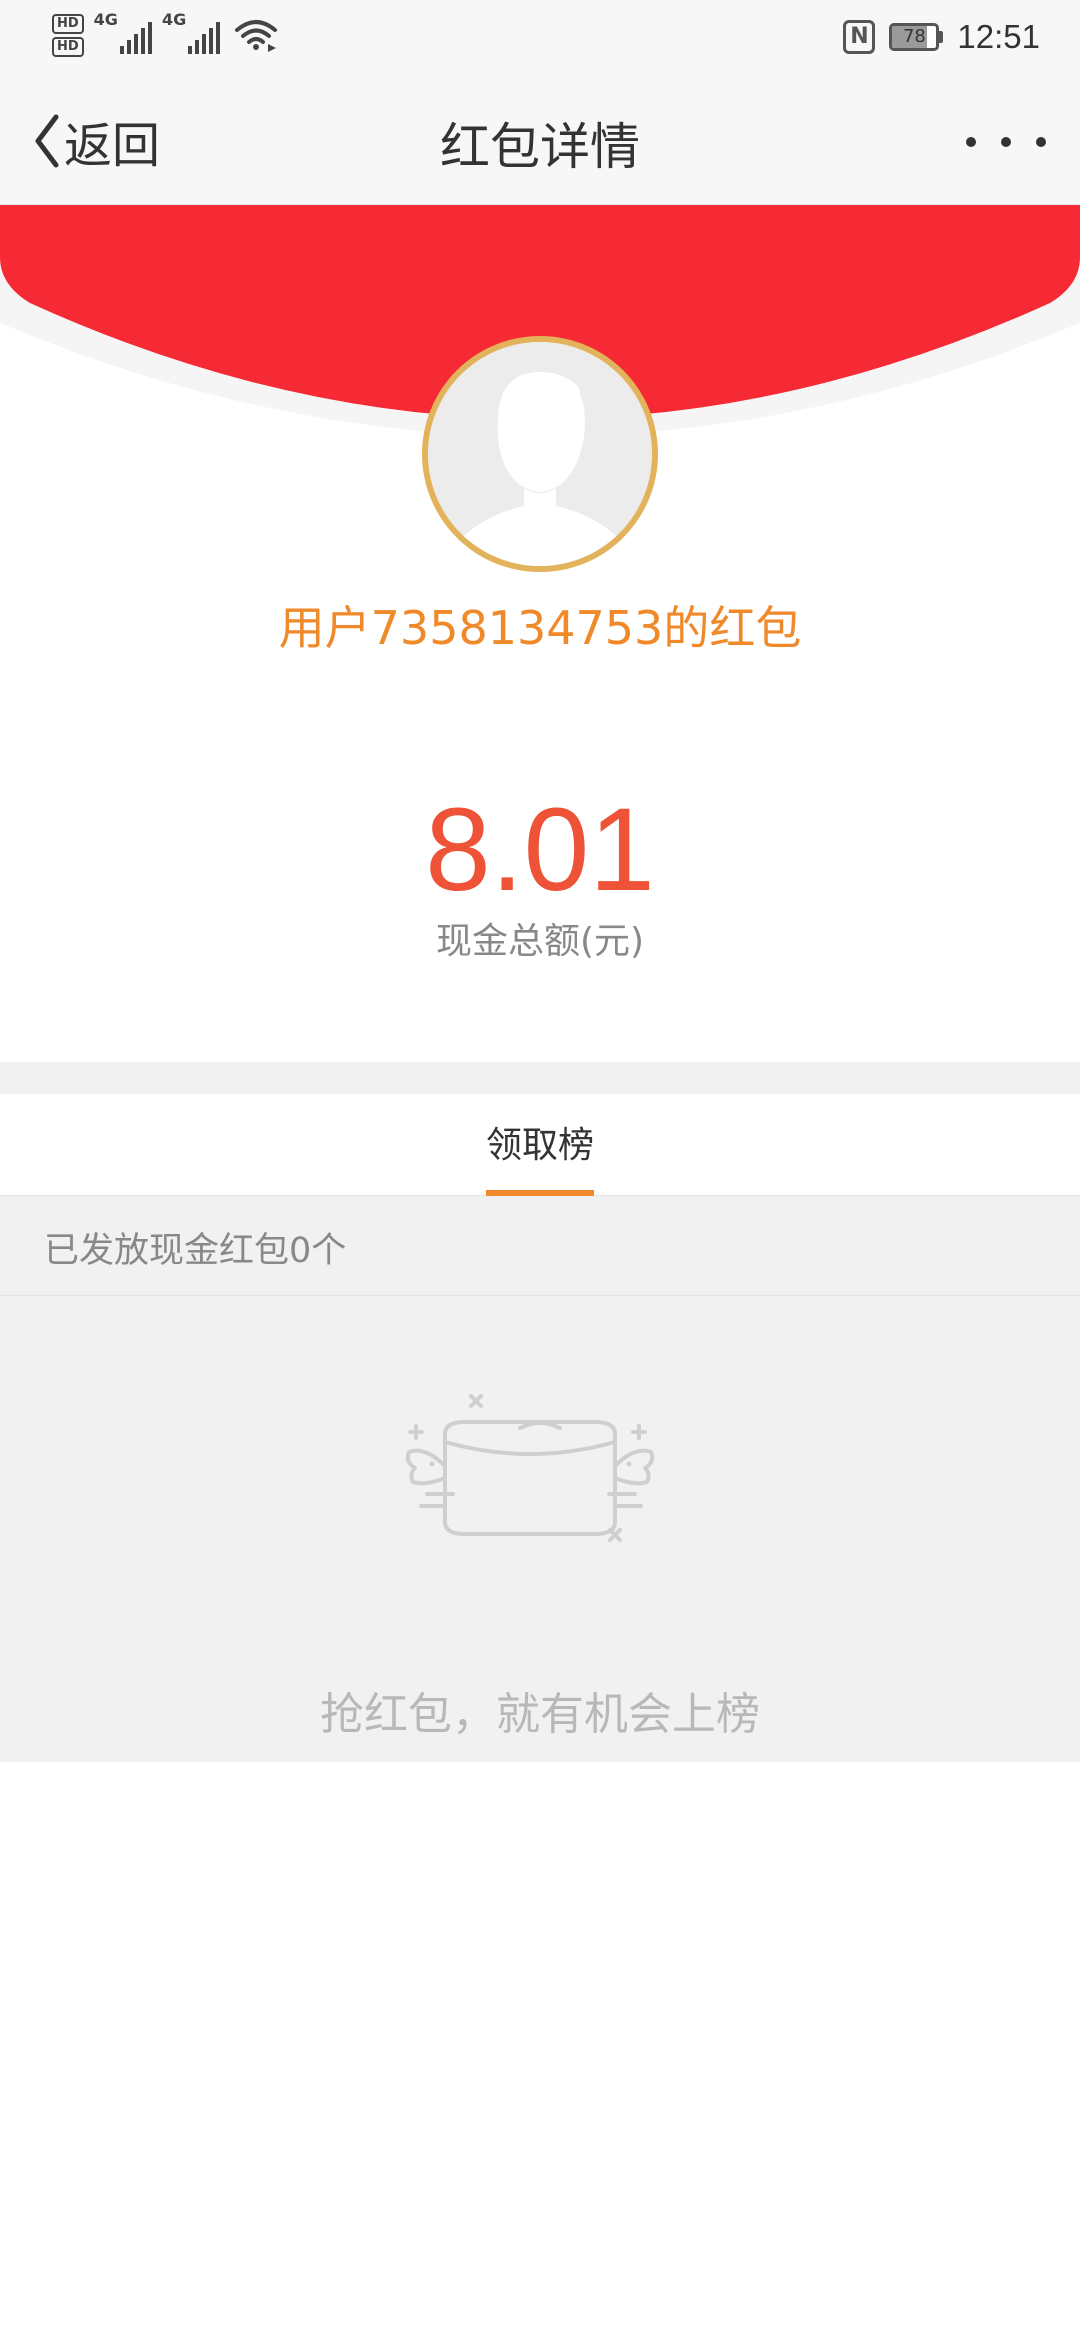 The image size is (1080, 2340). What do you see at coordinates (195, 1251) in the screenshot?
I see `sent-count-text: 已发放现金红包0个` at bounding box center [195, 1251].